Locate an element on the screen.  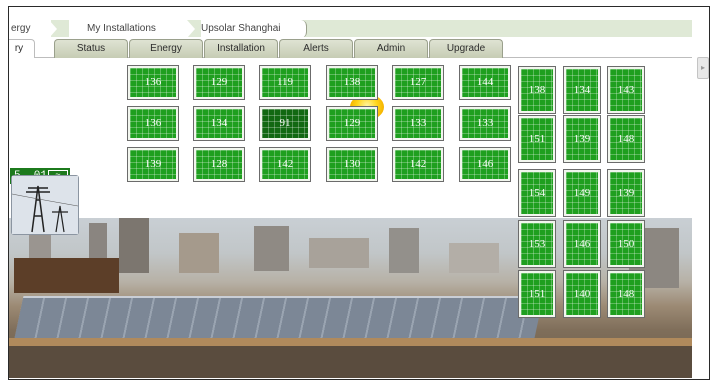
tab-label: Alerts is located at coordinates (316, 48).